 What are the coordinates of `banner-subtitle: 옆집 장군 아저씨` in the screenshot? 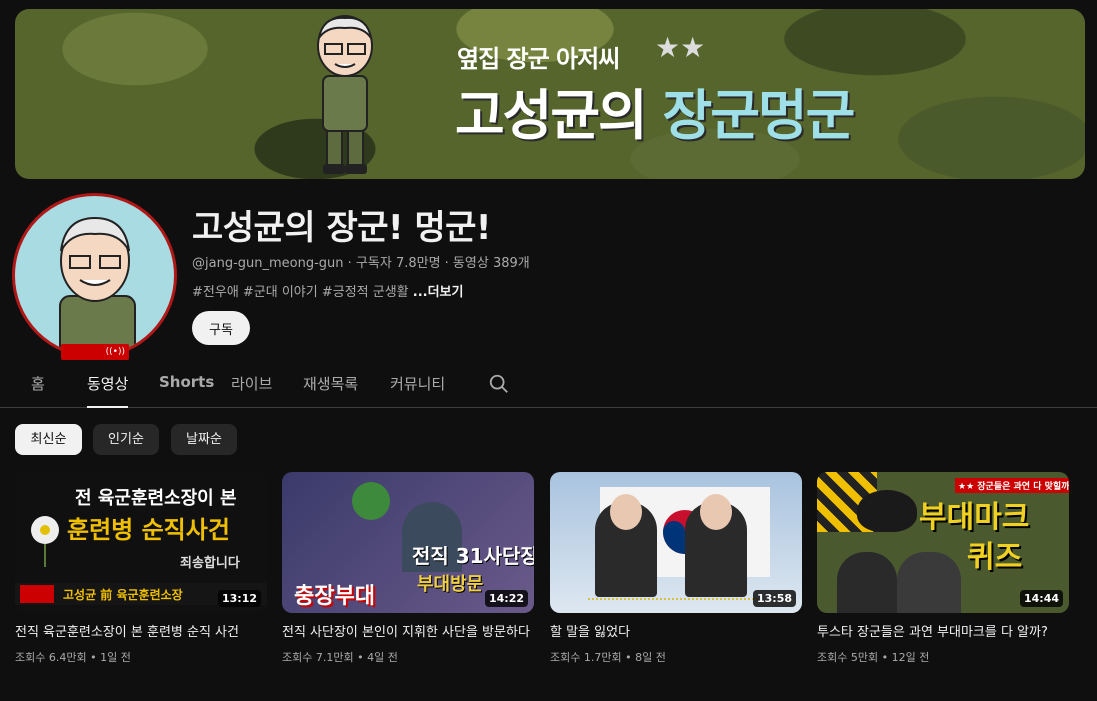 It's located at (538, 59).